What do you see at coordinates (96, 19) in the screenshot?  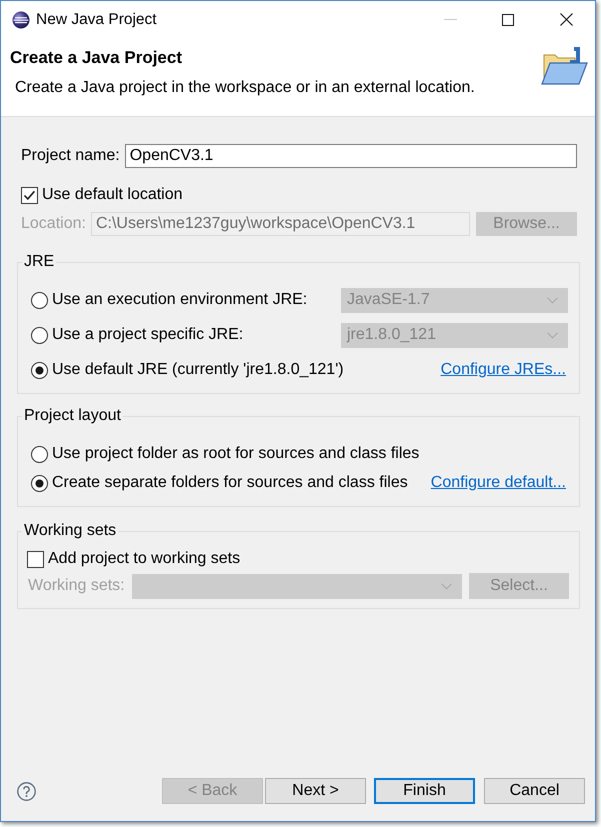 I see `window-title: New Java Project` at bounding box center [96, 19].